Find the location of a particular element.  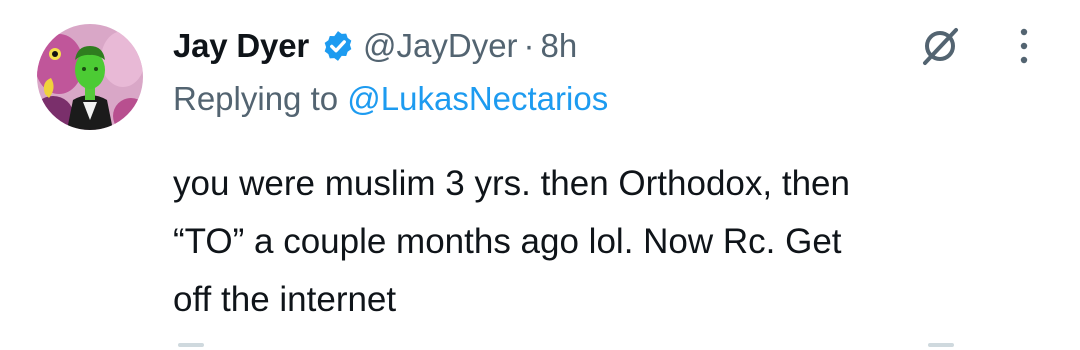

display-name: Jay Dyer is located at coordinates (241, 46).